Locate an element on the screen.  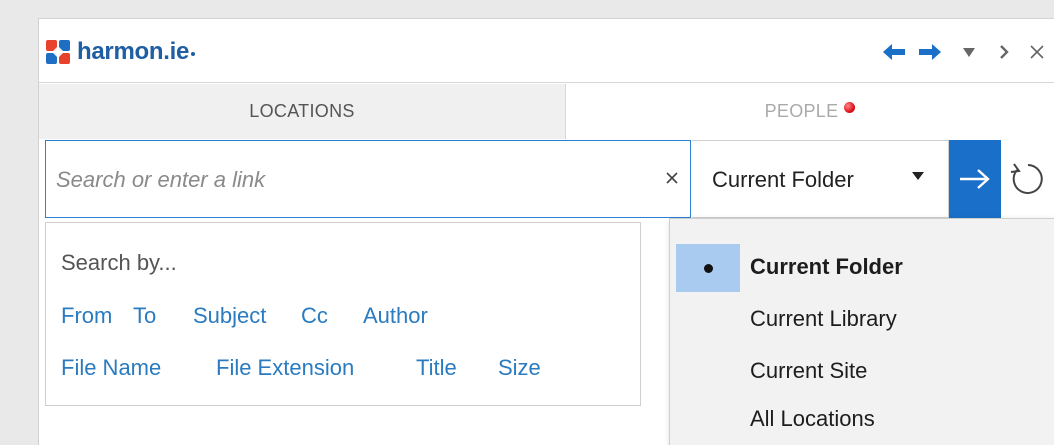
logo-dot is located at coordinates (193, 53).